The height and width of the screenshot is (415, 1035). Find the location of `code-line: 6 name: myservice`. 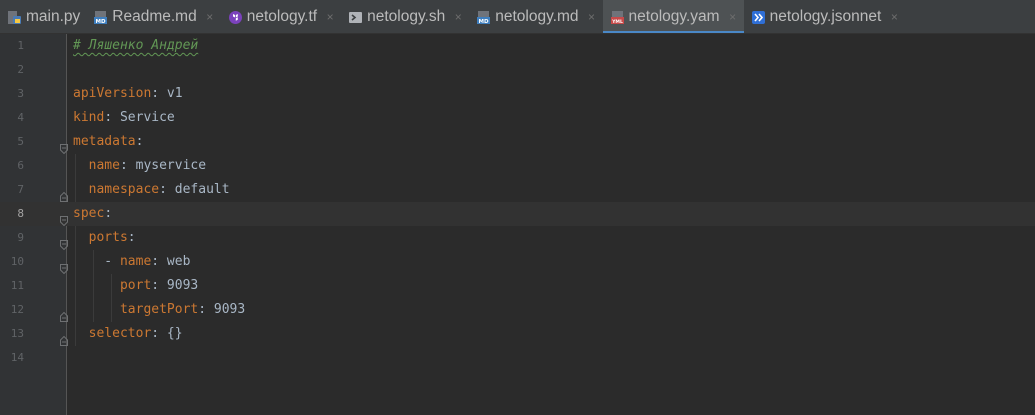

code-line: 6 name: myservice is located at coordinates (517, 166).